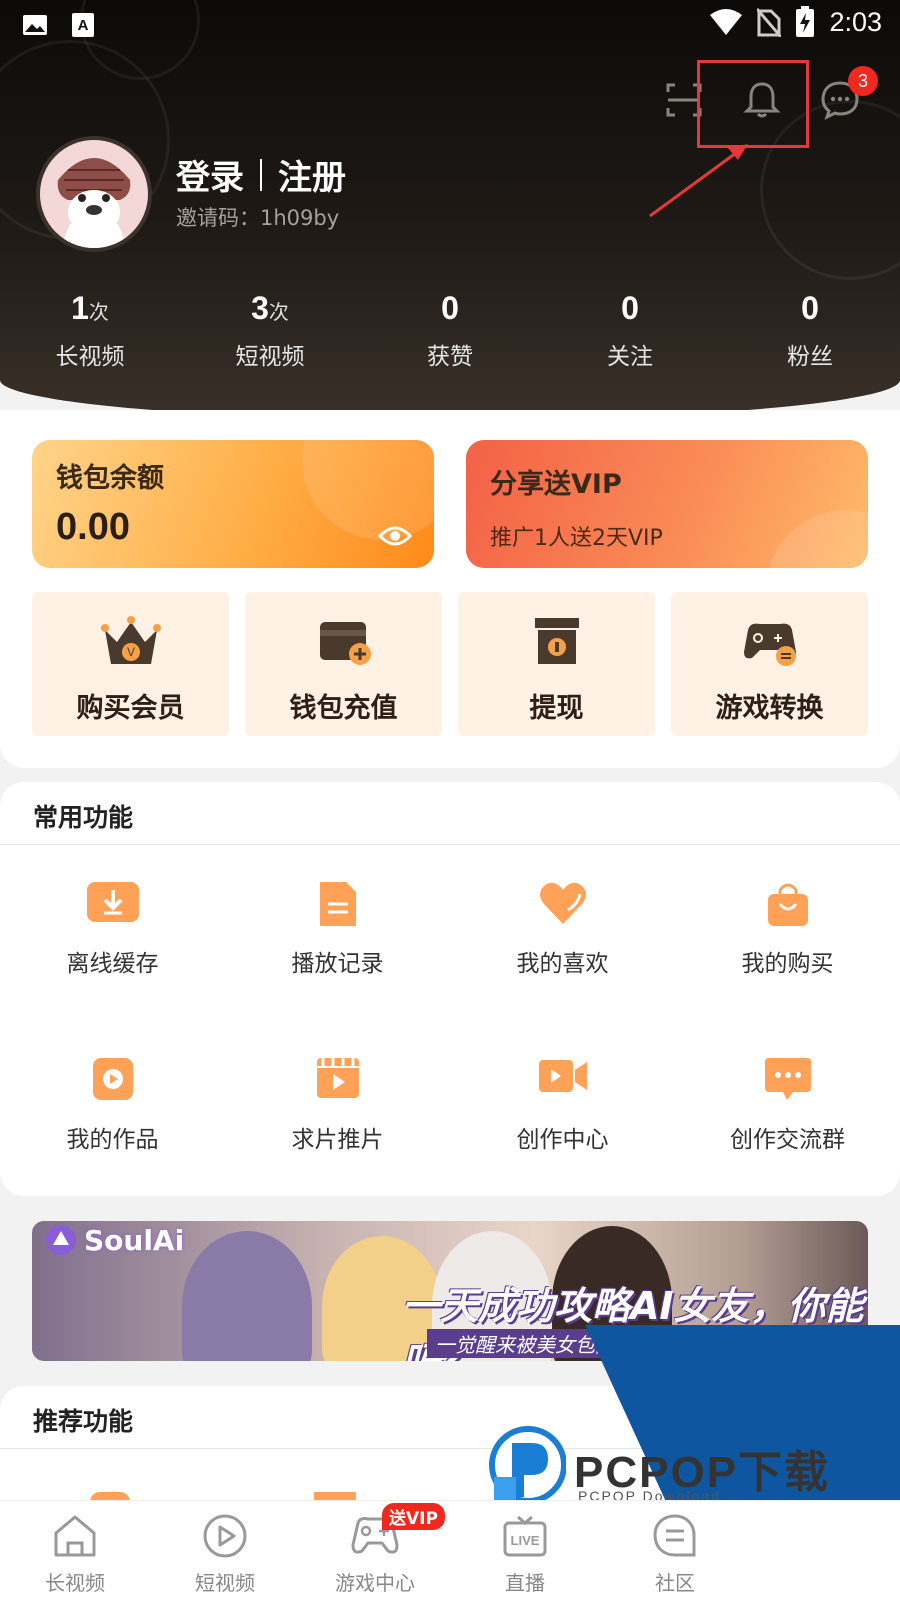 This screenshot has width=900, height=1600. I want to click on stat-short-video: 3次 短视频, so click(270, 330).